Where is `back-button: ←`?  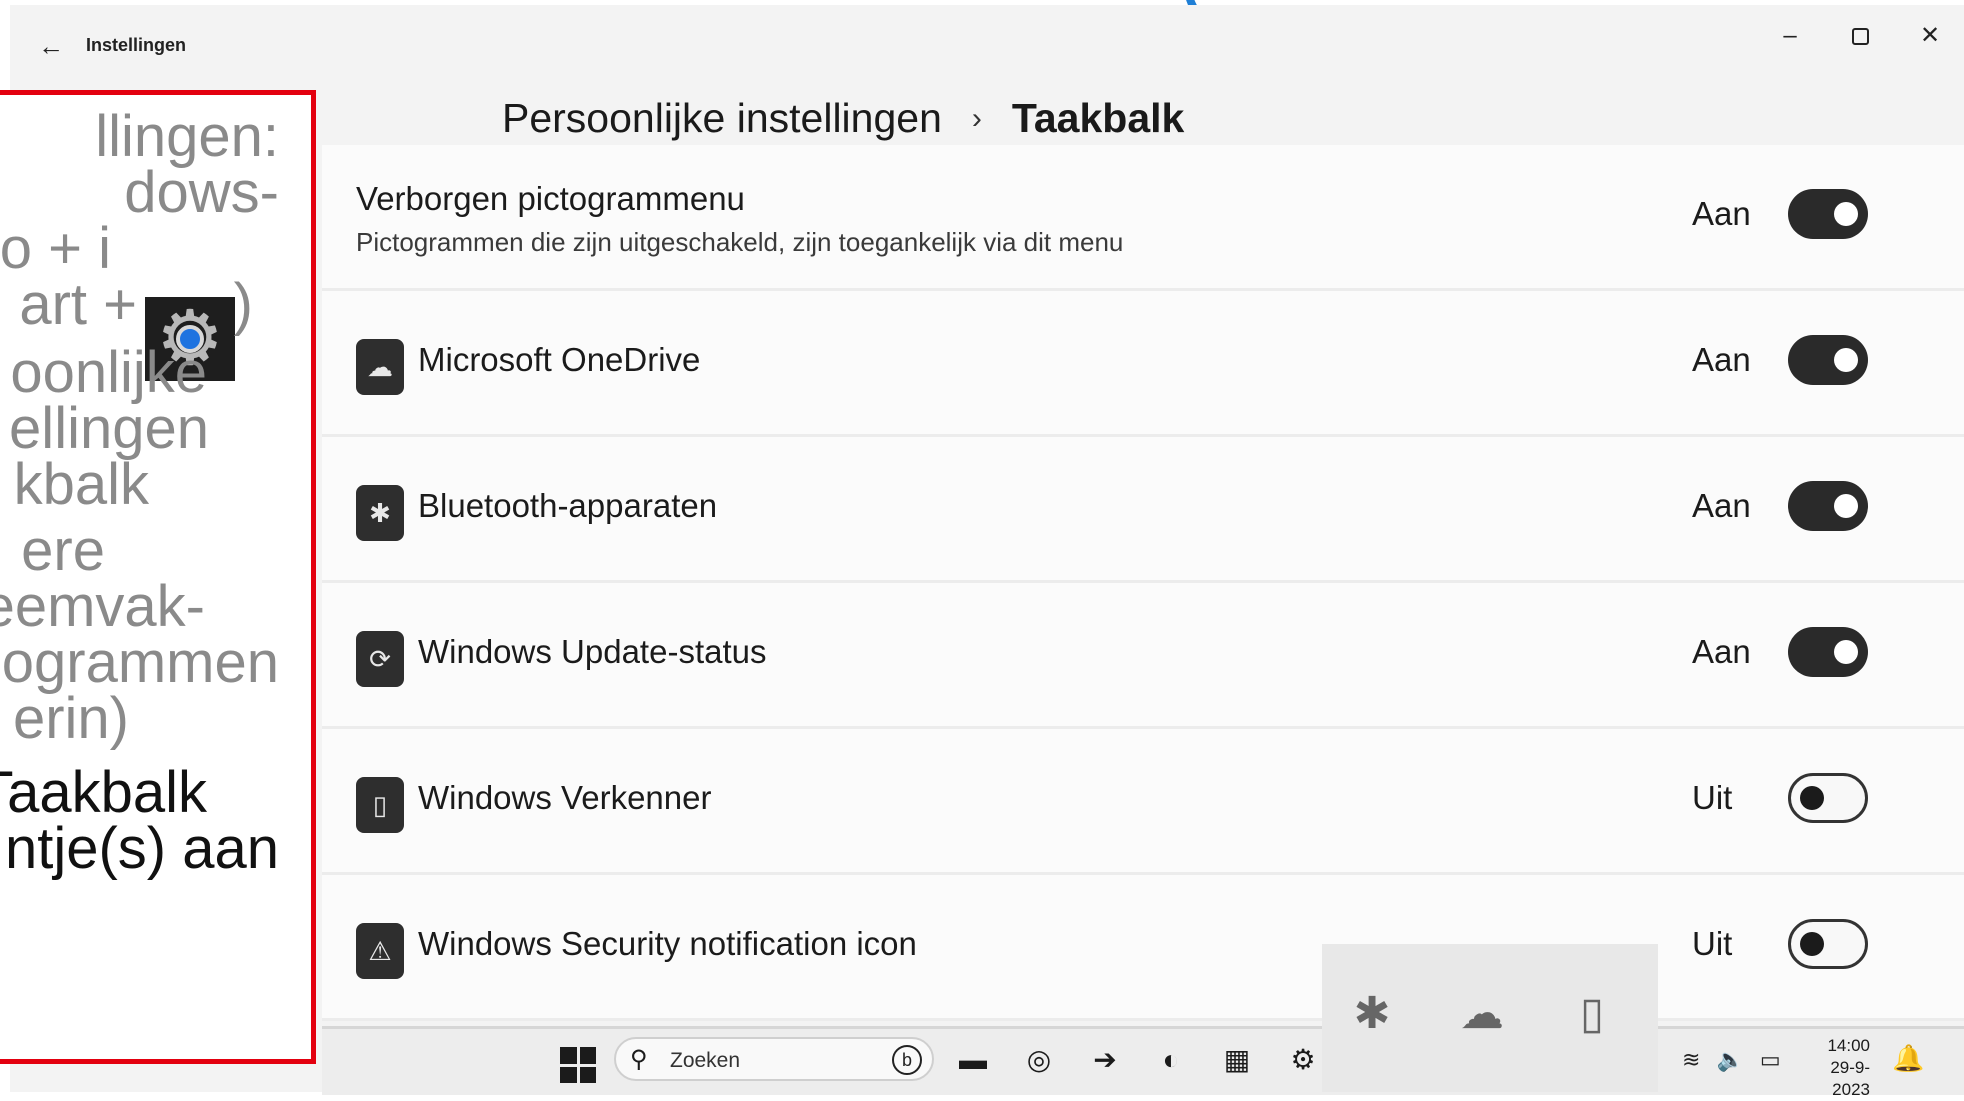 back-button: ← is located at coordinates (58, 46).